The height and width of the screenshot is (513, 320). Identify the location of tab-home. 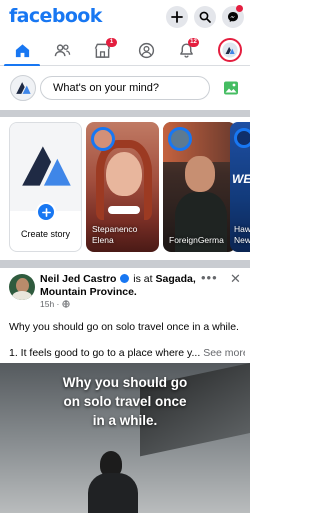
(22, 50).